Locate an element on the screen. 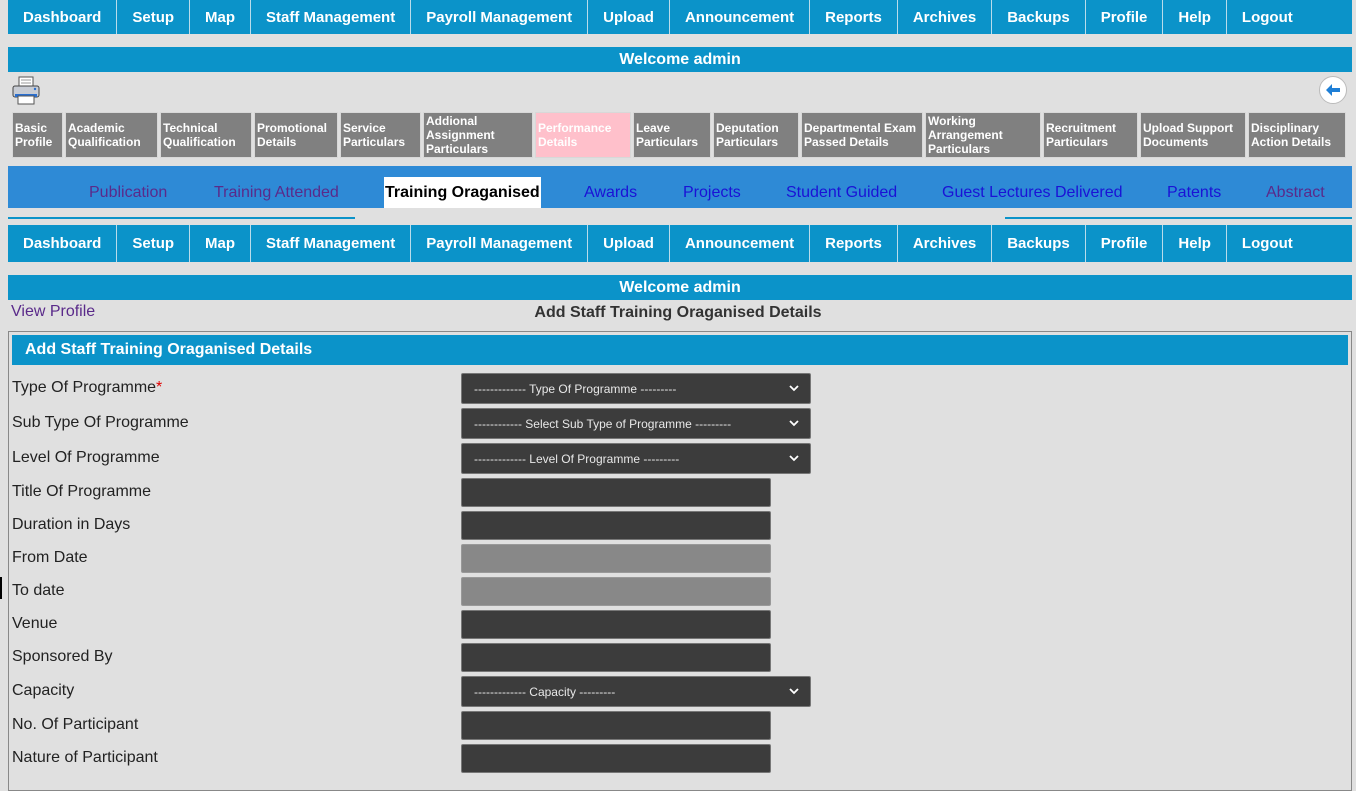 Image resolution: width=1356 pixels, height=791 pixels. venue-label: Venue is located at coordinates (35, 623).